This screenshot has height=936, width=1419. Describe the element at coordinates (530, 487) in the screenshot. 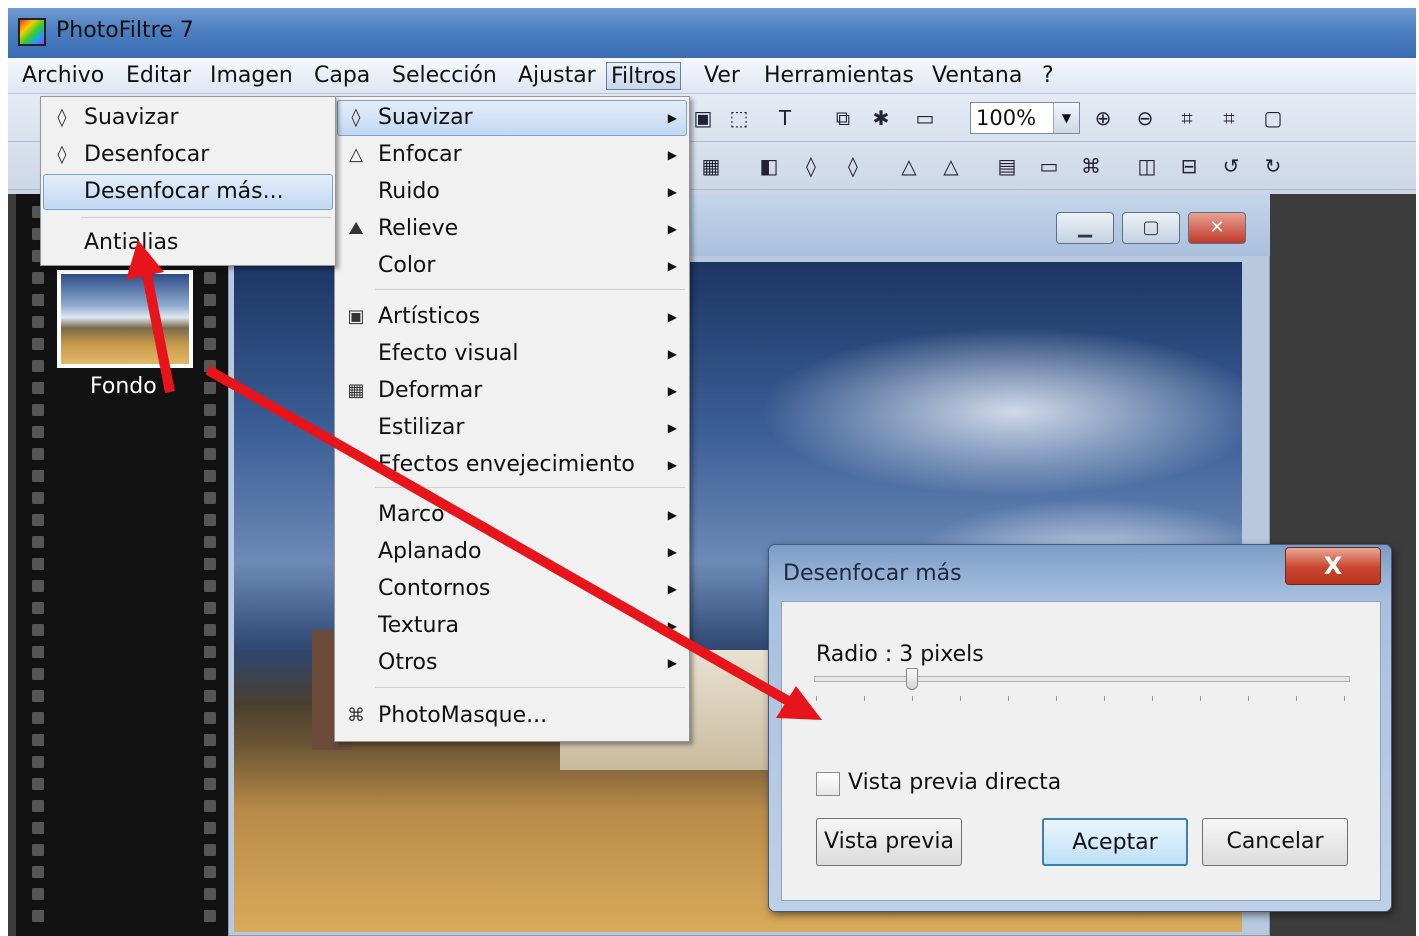

I see `menu-separator` at that location.